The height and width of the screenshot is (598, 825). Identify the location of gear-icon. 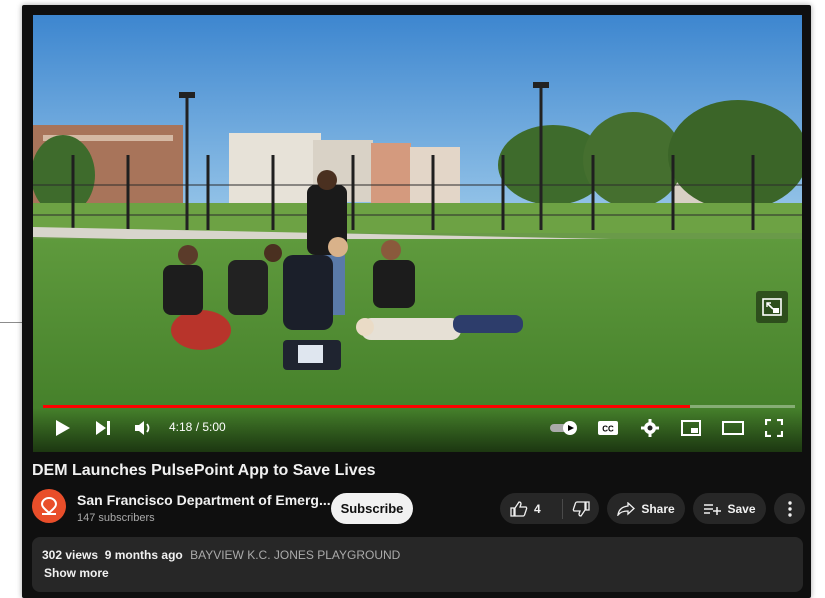
(650, 428).